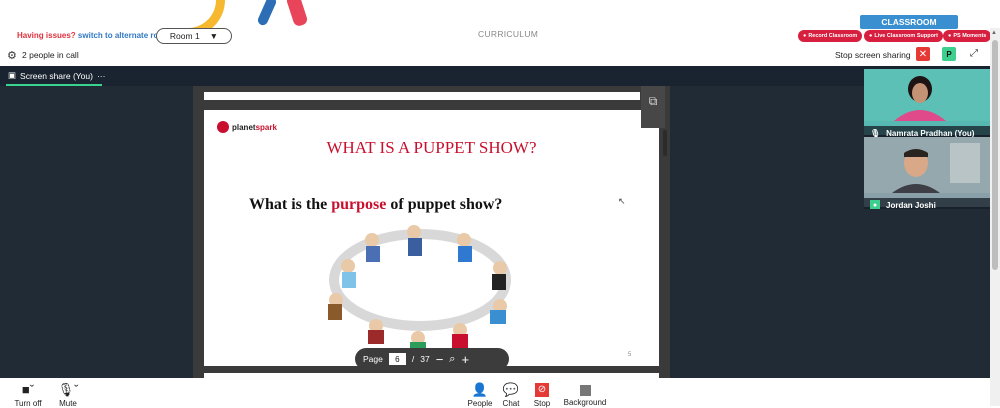 Image resolution: width=1000 pixels, height=408 pixels. Describe the element at coordinates (184, 36) in the screenshot. I see `room-label: Room 1` at that location.